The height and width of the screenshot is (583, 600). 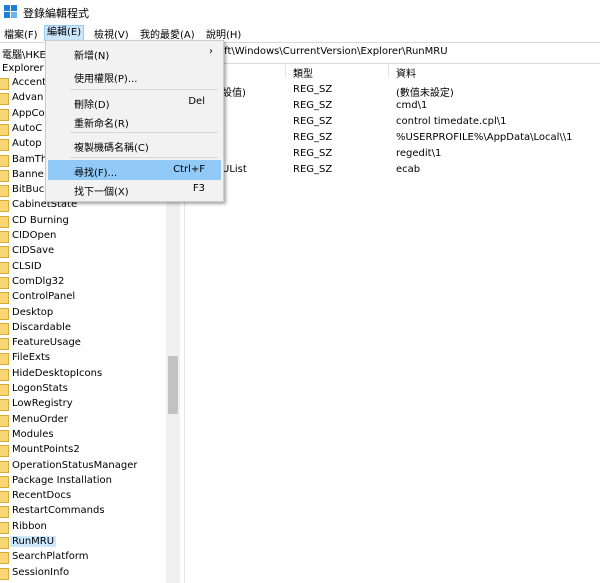 What do you see at coordinates (82, 343) in the screenshot?
I see `tree-item: FeatureUsage` at bounding box center [82, 343].